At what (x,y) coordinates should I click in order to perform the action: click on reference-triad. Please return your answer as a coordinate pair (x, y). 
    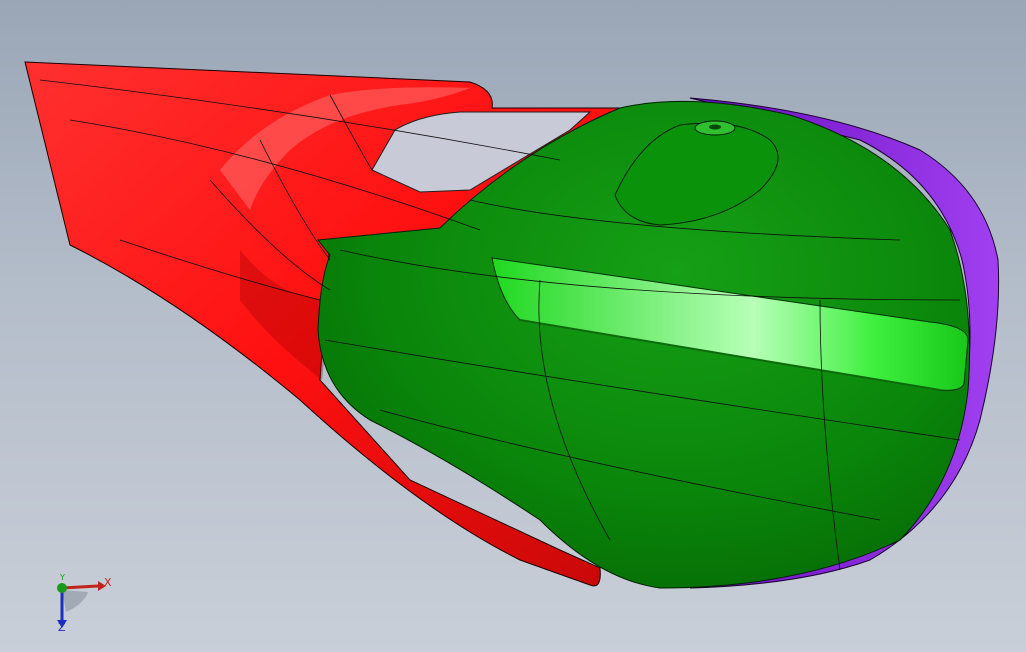
    Looking at the image, I should click on (81, 604).